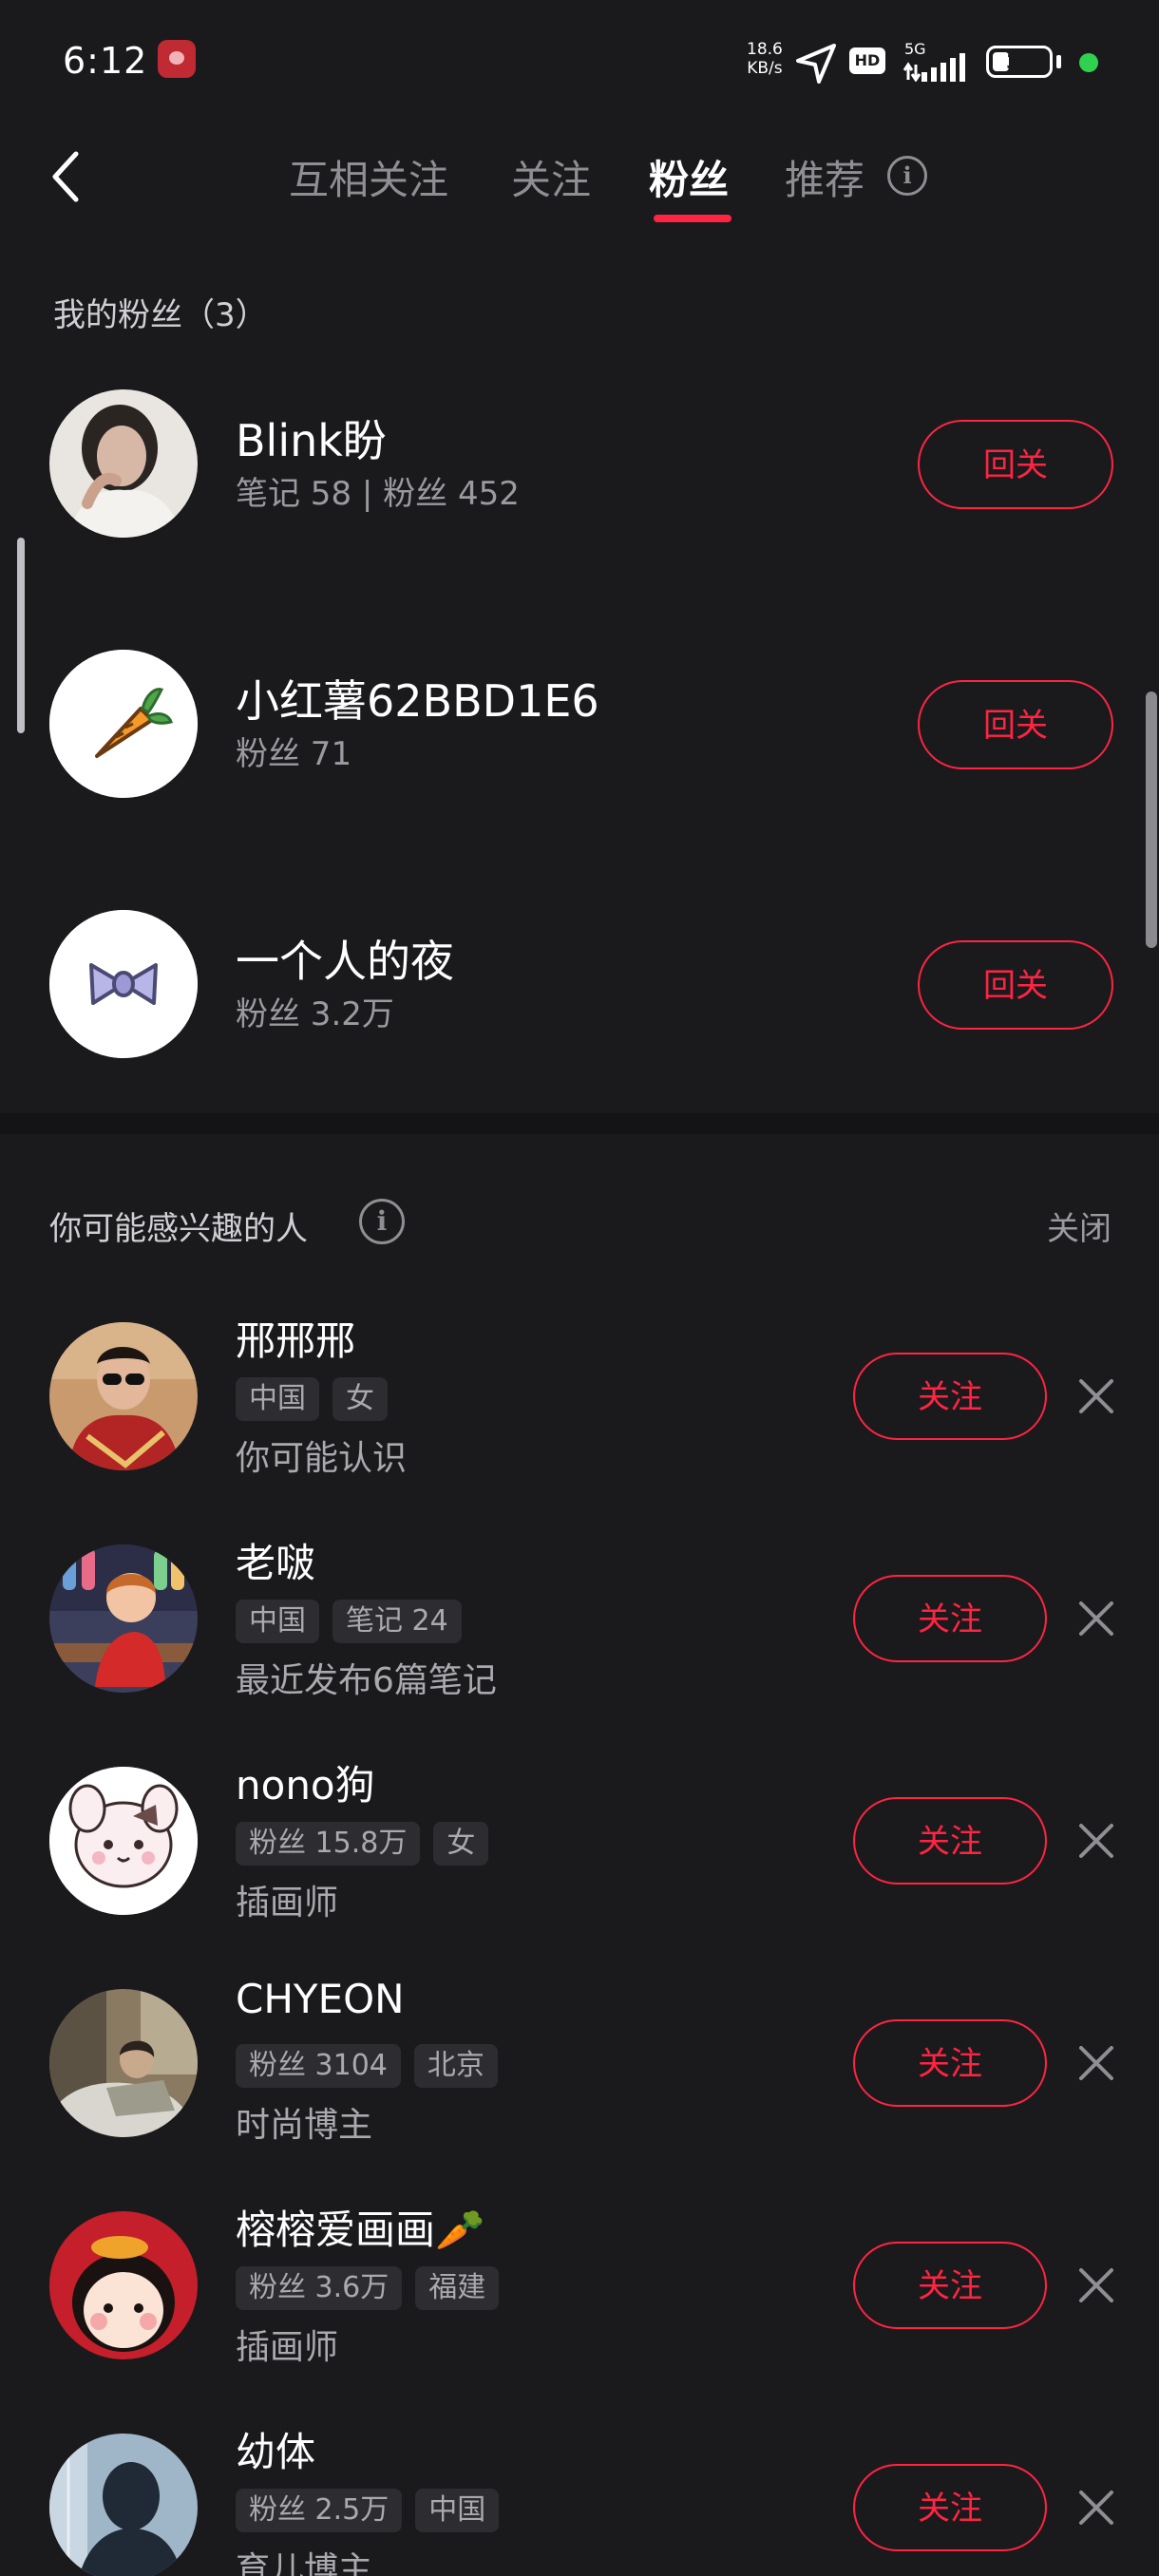  Describe the element at coordinates (457, 2288) in the screenshot. I see `user-tag: 福建` at that location.